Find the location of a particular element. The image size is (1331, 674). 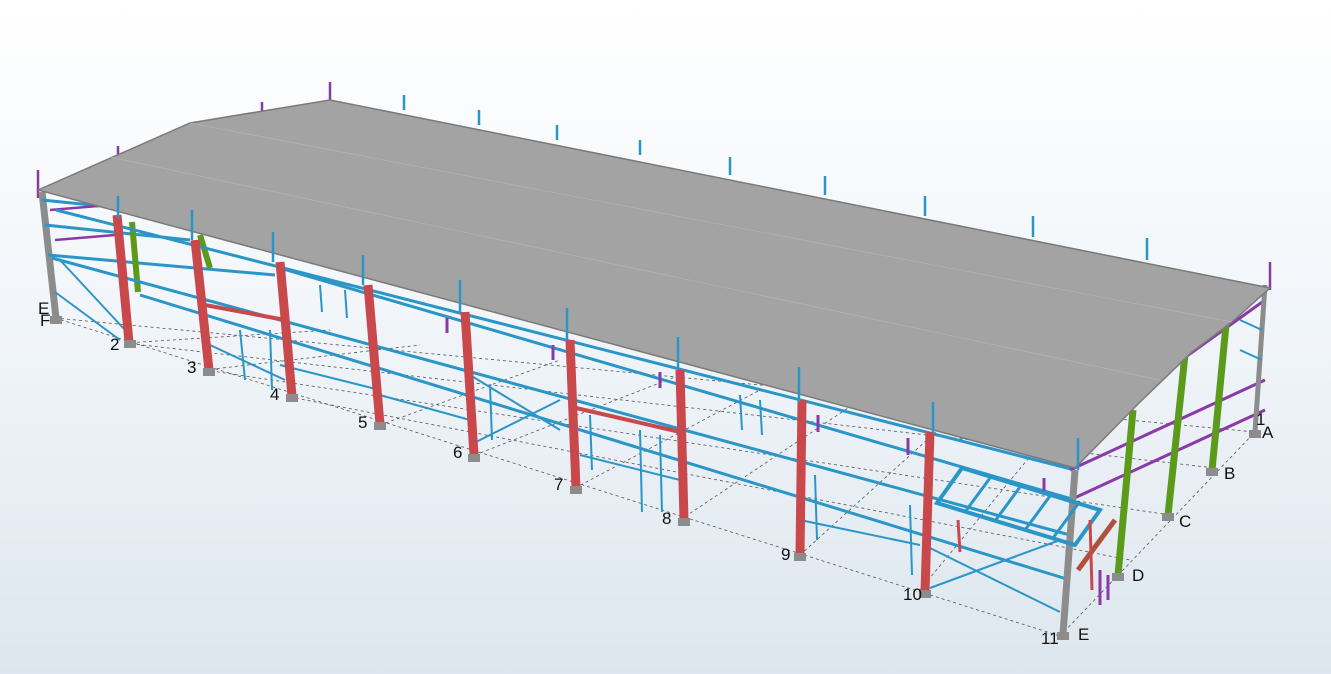

grid-label-2: 2 is located at coordinates (114, 344).